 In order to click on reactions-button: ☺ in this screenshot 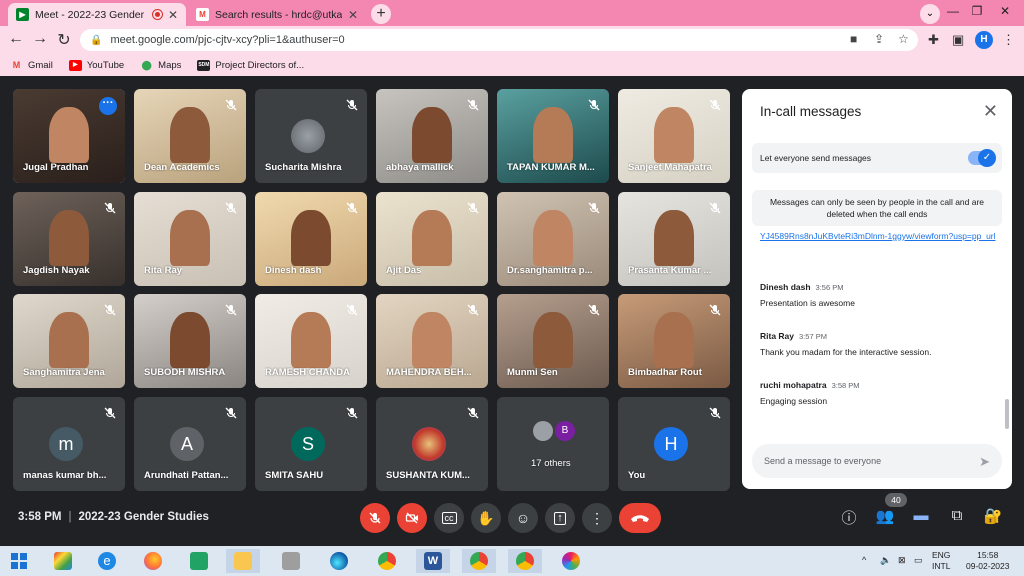, I will do `click(523, 518)`.